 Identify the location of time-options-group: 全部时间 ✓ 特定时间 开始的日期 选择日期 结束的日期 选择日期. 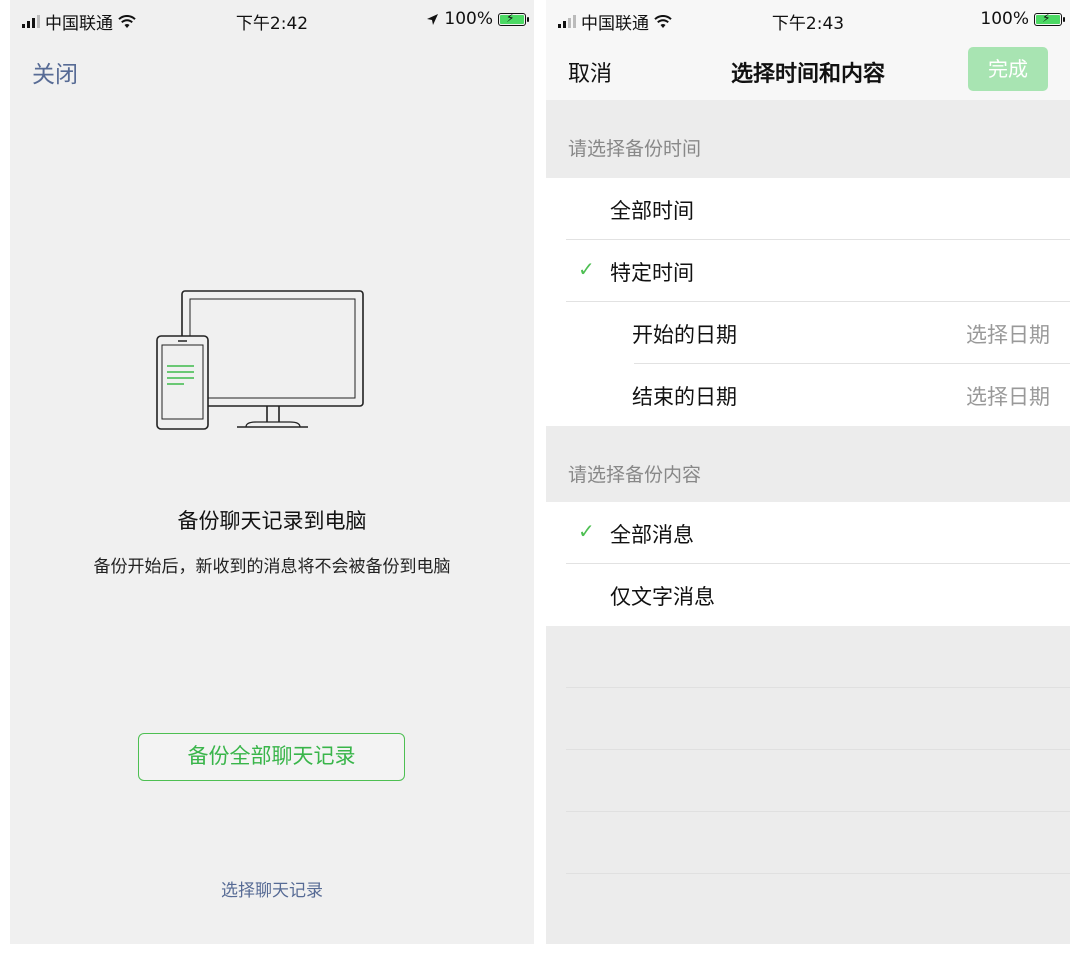
(808, 302).